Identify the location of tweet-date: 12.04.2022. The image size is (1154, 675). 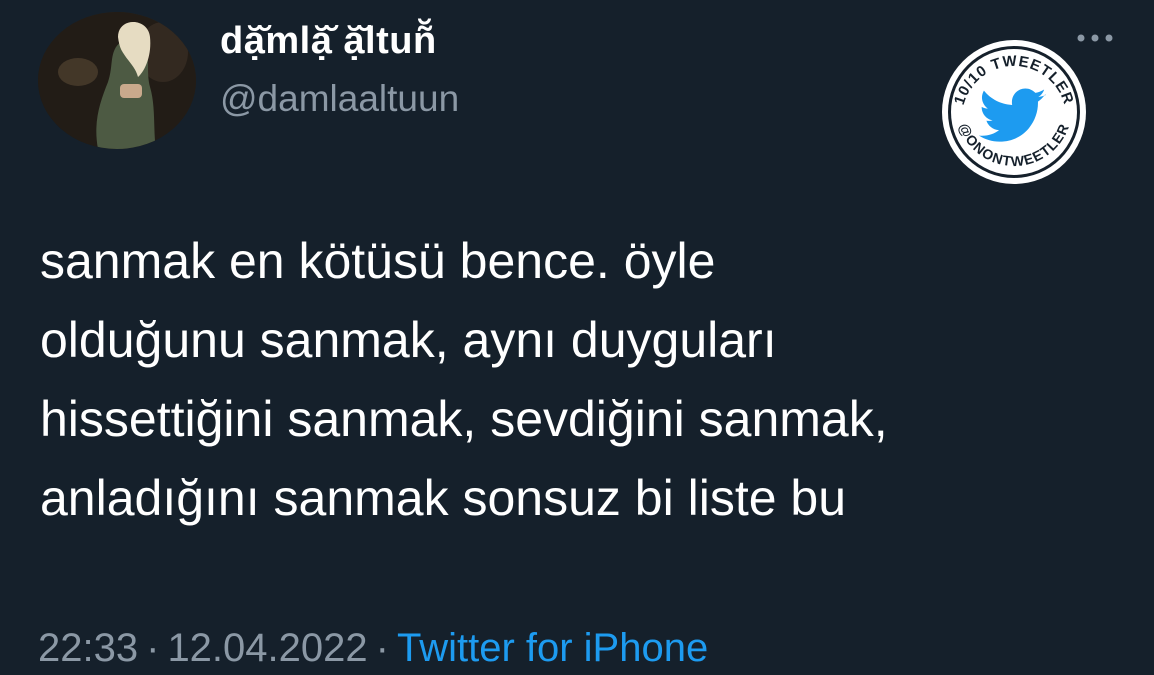
(267, 648).